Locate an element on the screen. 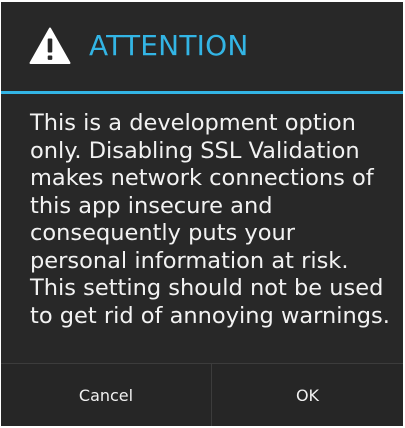 The image size is (405, 428). dialog-title: ATTENTION is located at coordinates (169, 45).